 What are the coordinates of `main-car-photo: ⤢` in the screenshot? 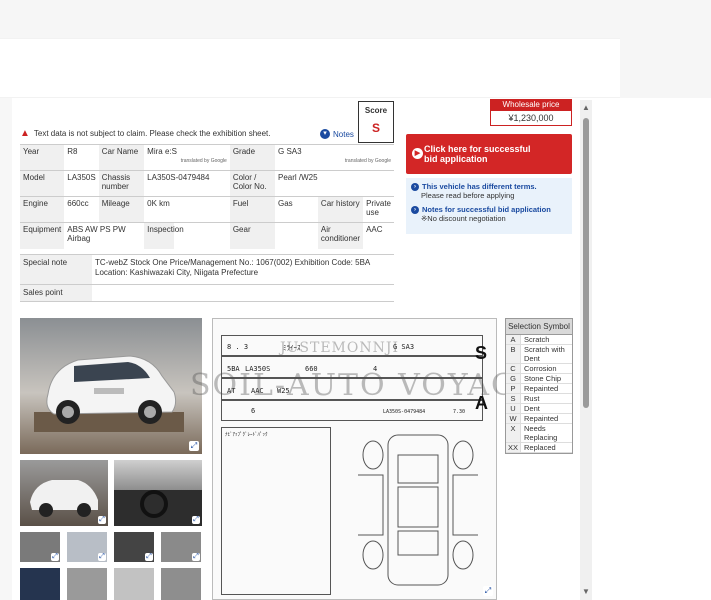 It's located at (111, 386).